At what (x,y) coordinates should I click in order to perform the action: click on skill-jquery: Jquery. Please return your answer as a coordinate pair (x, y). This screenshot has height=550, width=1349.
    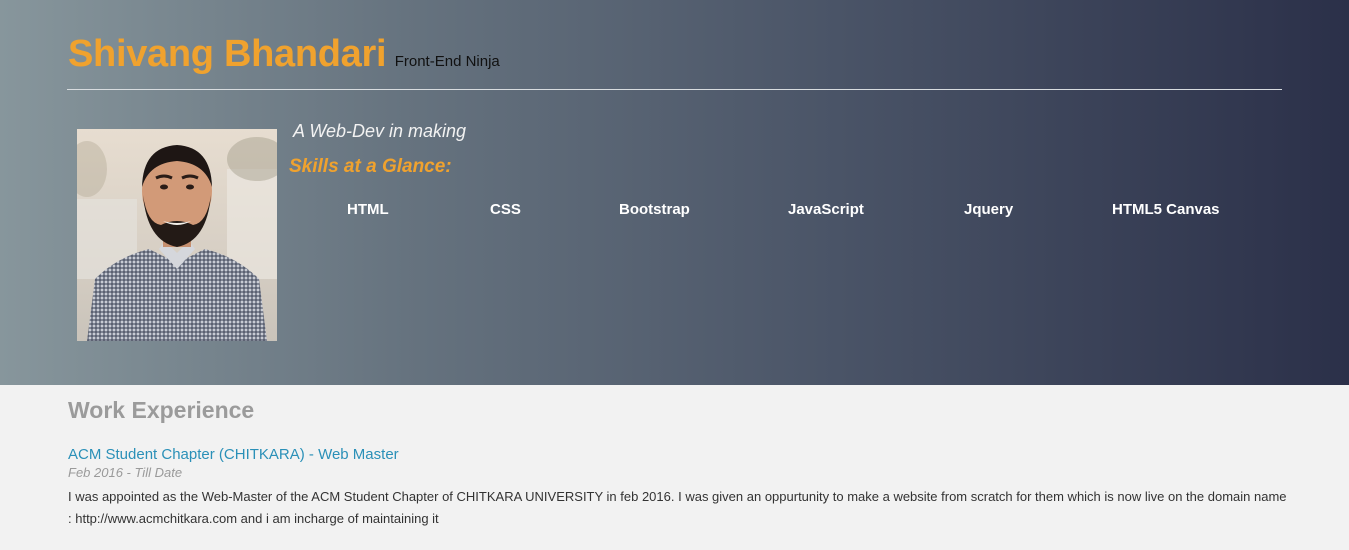
    Looking at the image, I should click on (989, 209).